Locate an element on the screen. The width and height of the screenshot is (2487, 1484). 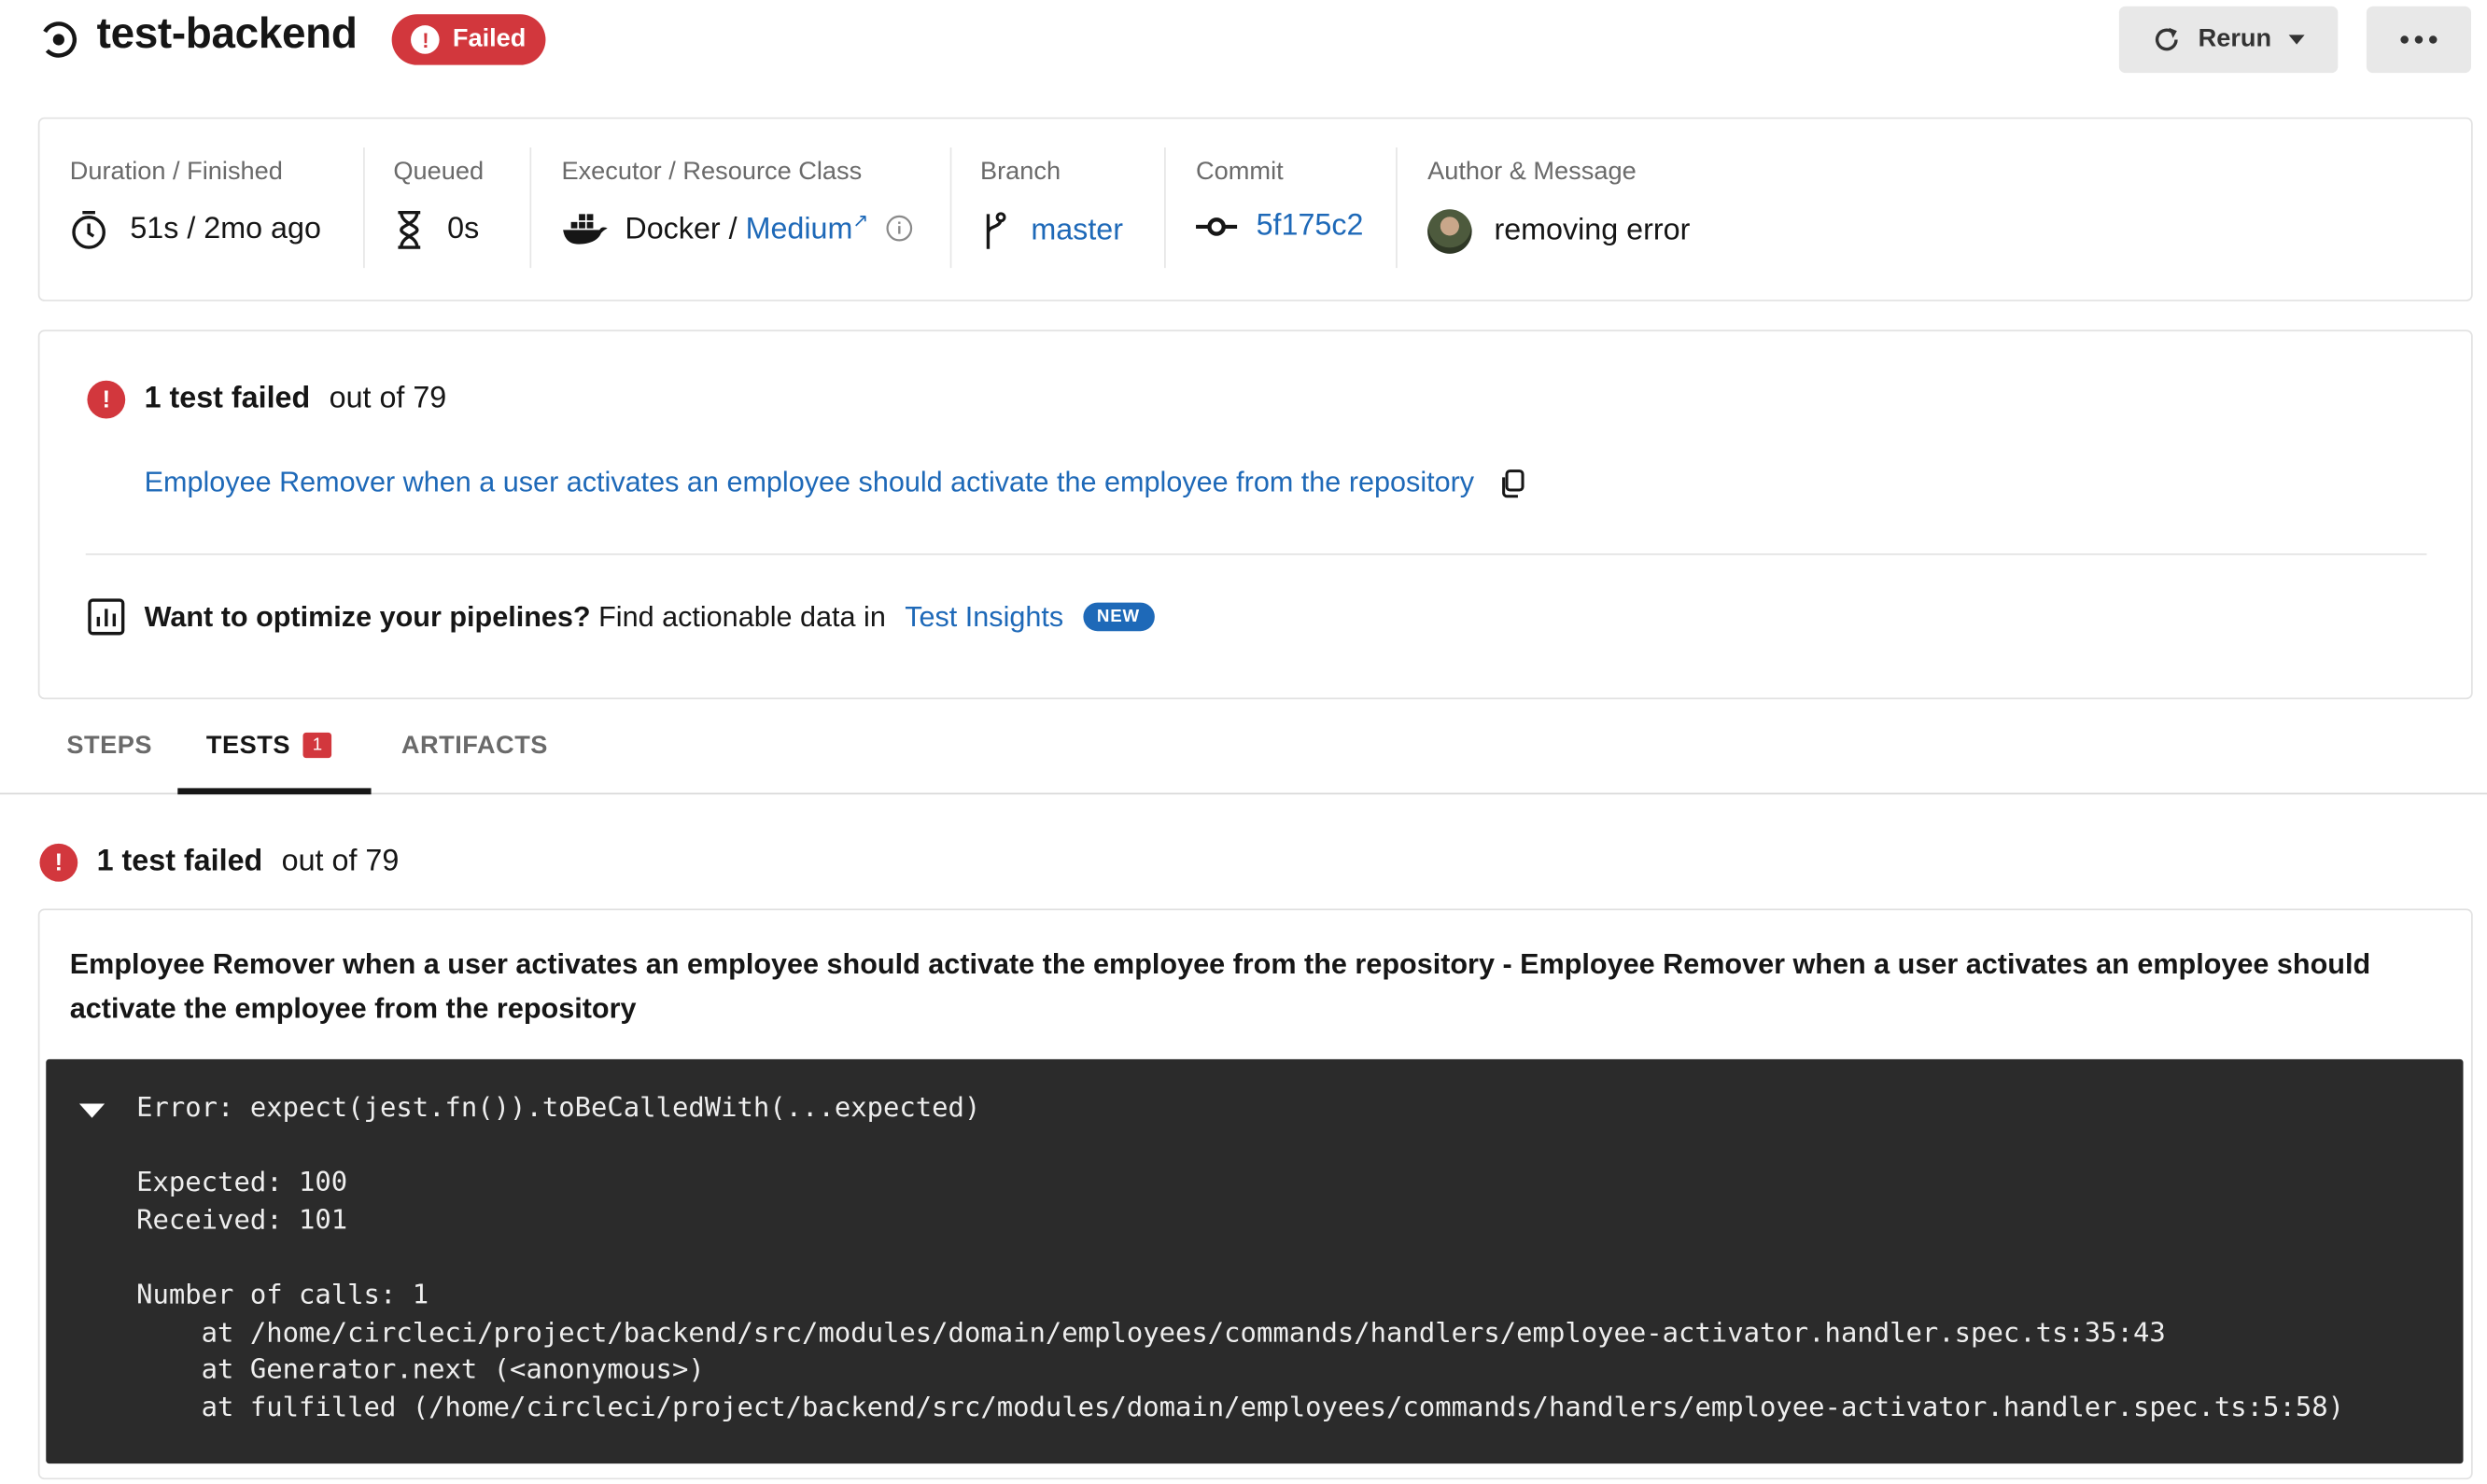
commit-icon is located at coordinates (1217, 226).